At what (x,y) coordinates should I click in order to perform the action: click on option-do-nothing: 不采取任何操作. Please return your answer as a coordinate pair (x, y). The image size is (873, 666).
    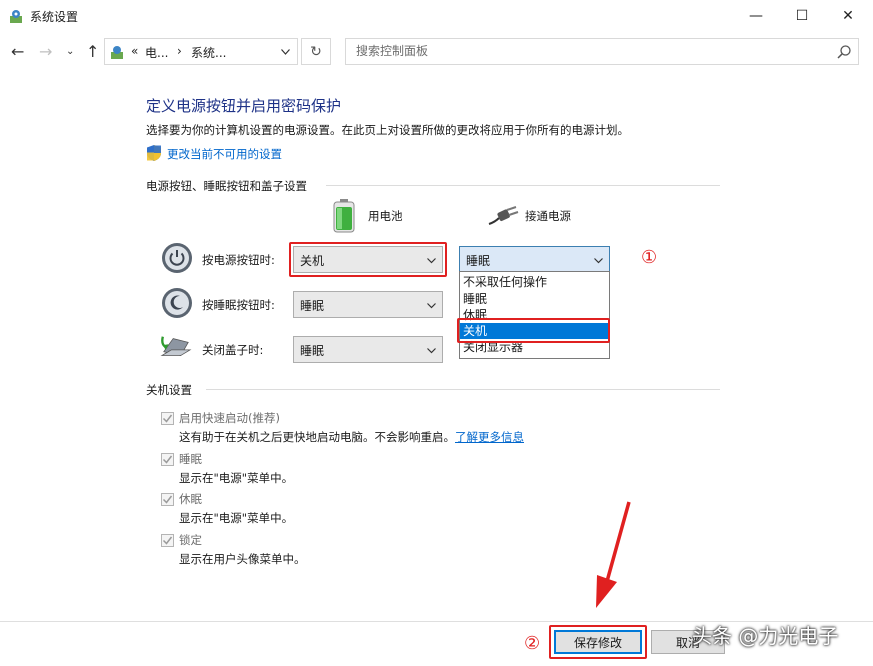
    Looking at the image, I should click on (534, 282).